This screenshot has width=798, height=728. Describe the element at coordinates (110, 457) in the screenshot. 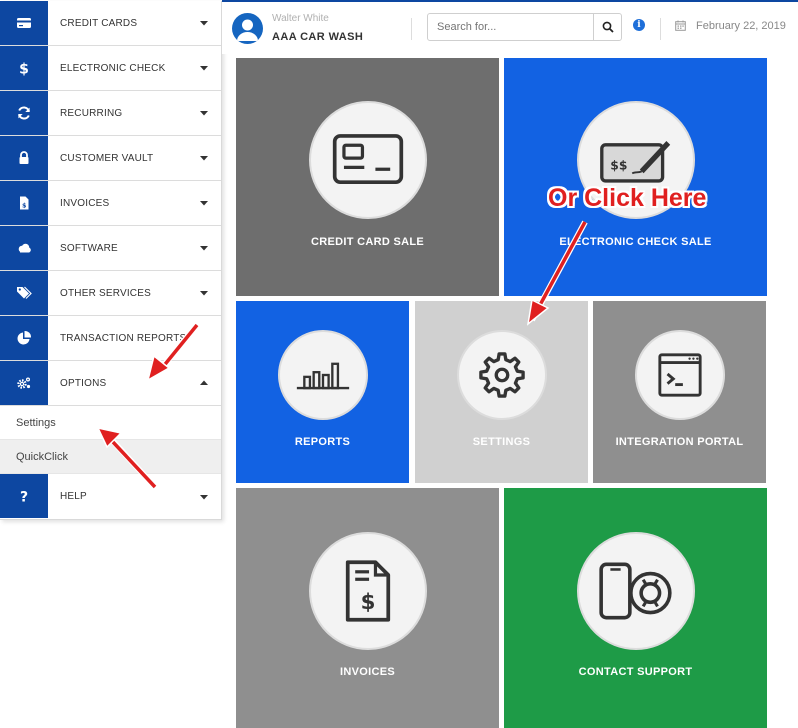

I see `submenu-item-quickclick: QuickClick` at that location.